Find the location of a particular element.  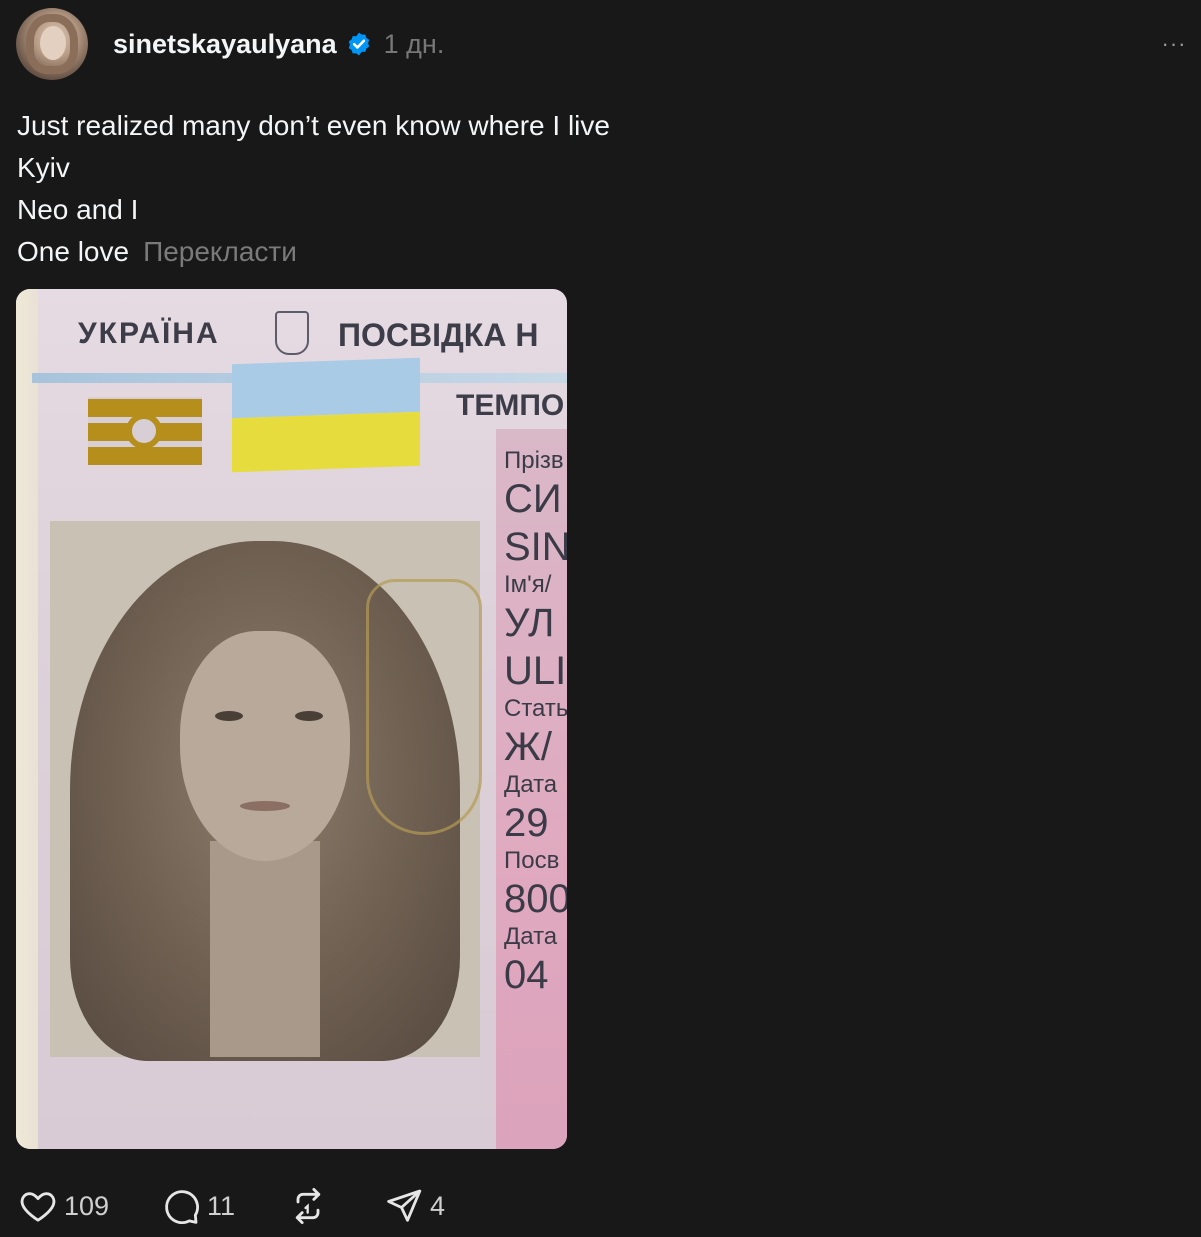

post-text-line: Neo and I is located at coordinates (78, 209).